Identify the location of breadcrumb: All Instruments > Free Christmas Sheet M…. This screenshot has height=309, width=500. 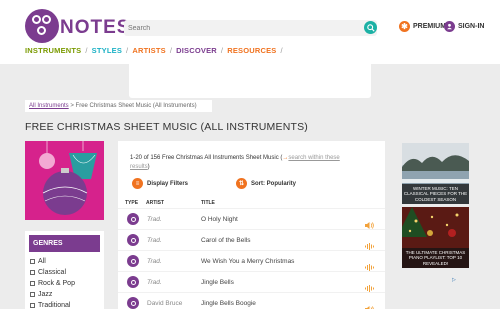
(118, 106).